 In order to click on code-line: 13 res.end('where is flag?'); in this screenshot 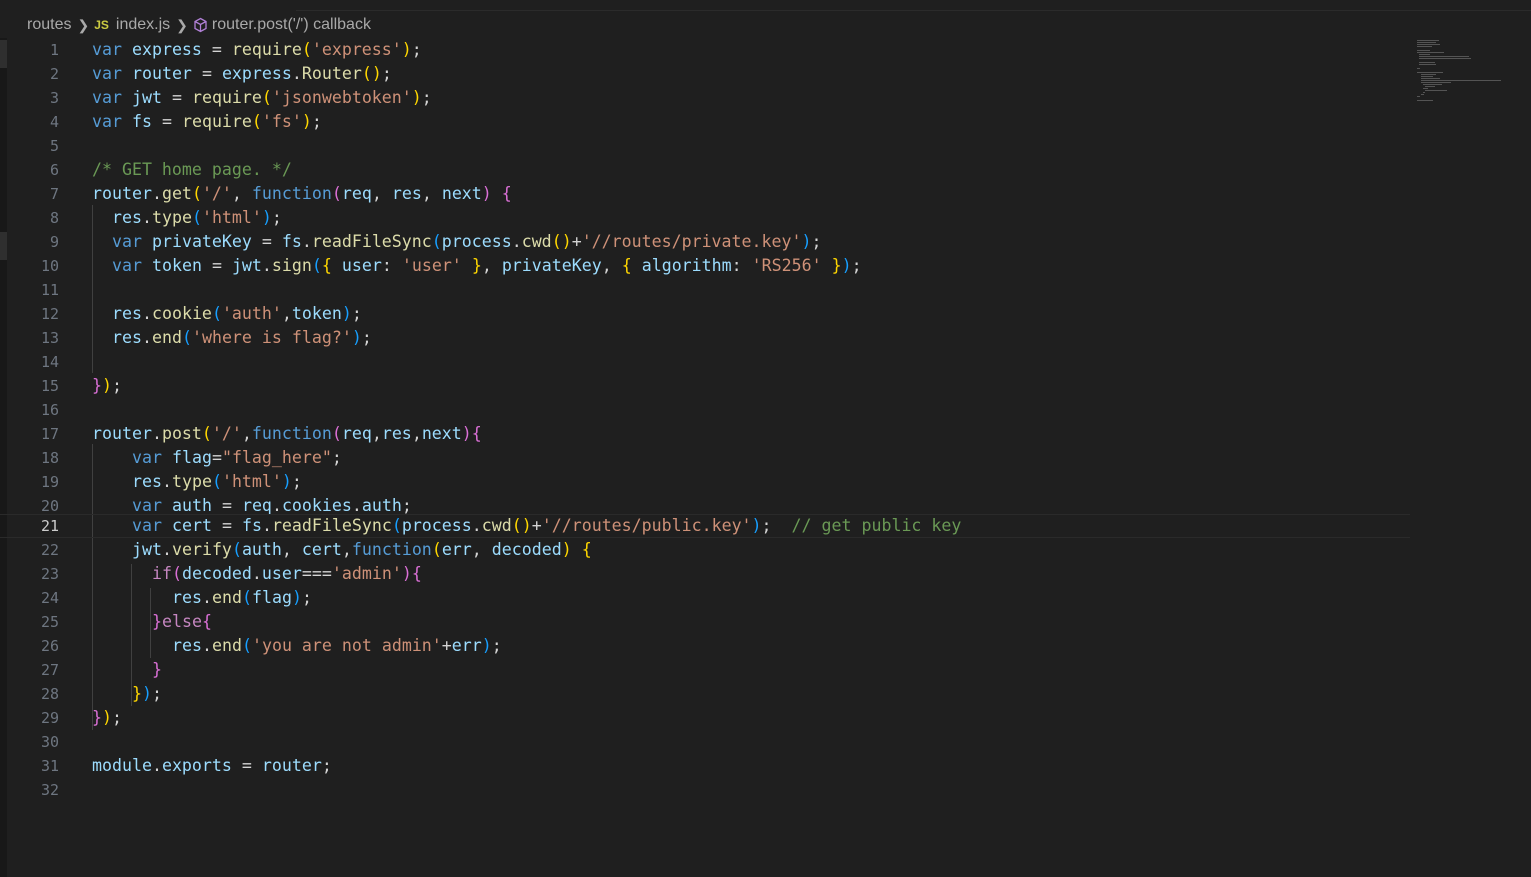, I will do `click(705, 338)`.